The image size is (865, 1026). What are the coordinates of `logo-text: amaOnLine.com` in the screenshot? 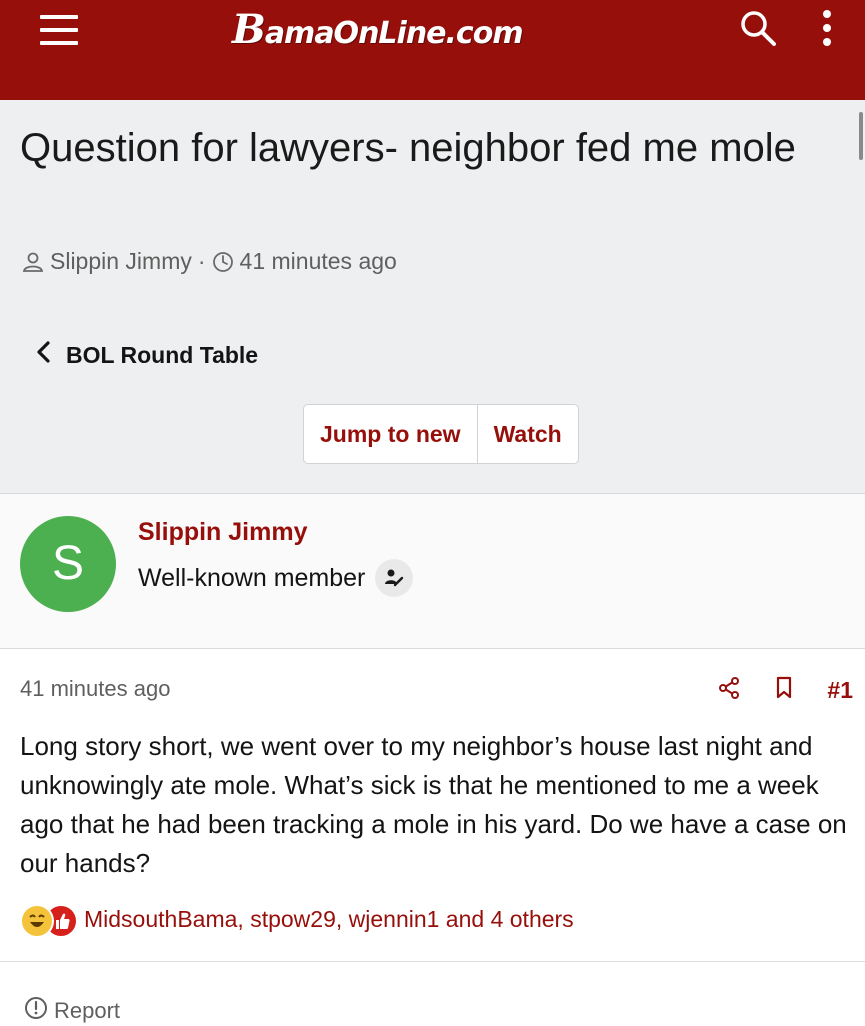 It's located at (394, 33).